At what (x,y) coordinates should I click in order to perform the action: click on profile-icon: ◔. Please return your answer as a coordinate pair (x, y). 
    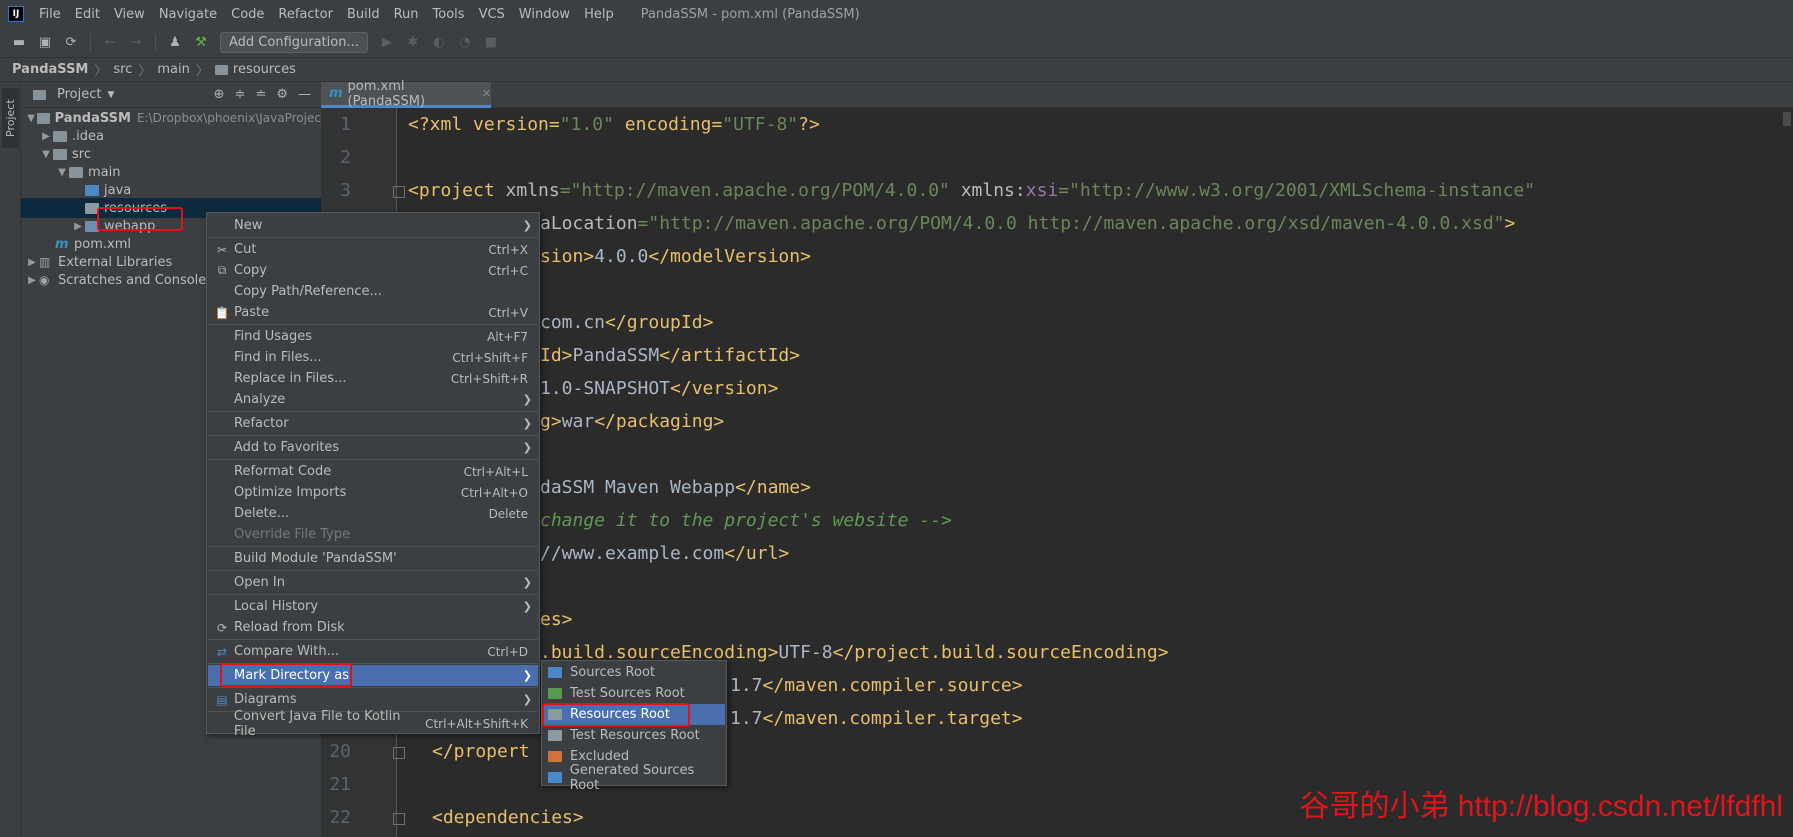
    Looking at the image, I should click on (465, 43).